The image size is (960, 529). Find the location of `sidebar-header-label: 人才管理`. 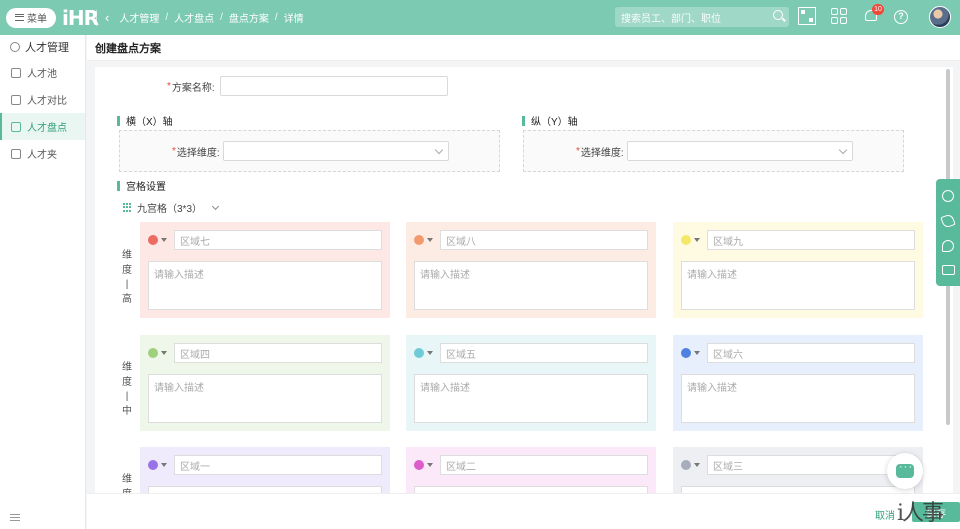

sidebar-header-label: 人才管理 is located at coordinates (47, 48).